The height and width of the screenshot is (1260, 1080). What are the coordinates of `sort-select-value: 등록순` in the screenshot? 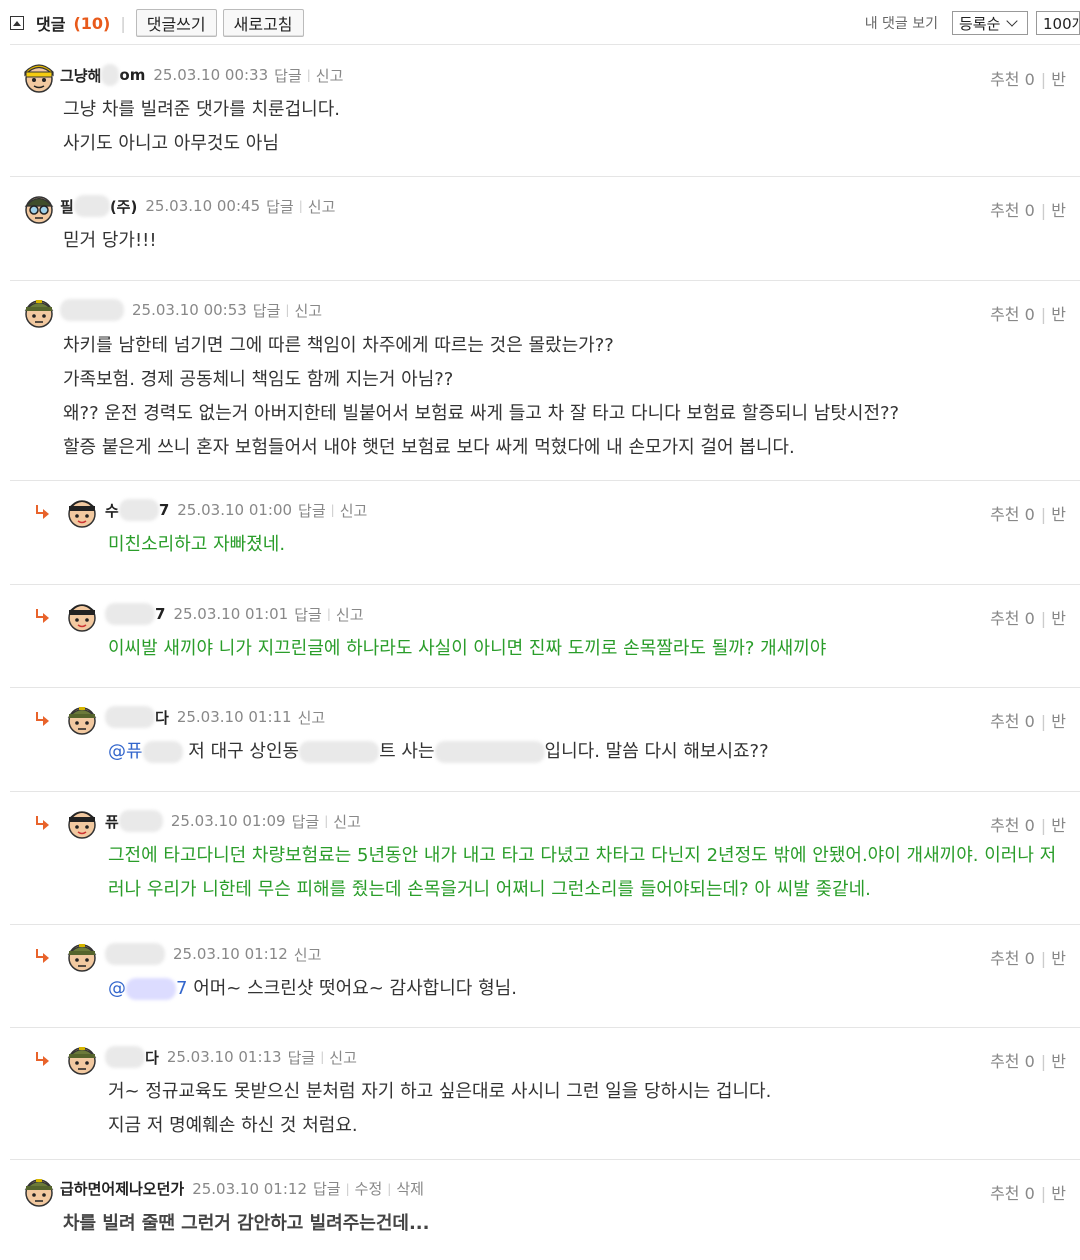 It's located at (980, 23).